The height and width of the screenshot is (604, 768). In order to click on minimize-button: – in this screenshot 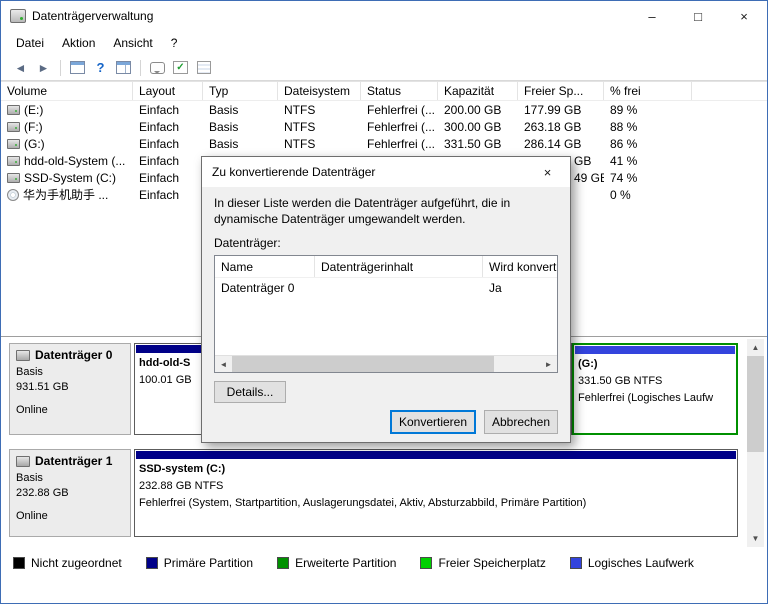, I will do `click(652, 16)`.